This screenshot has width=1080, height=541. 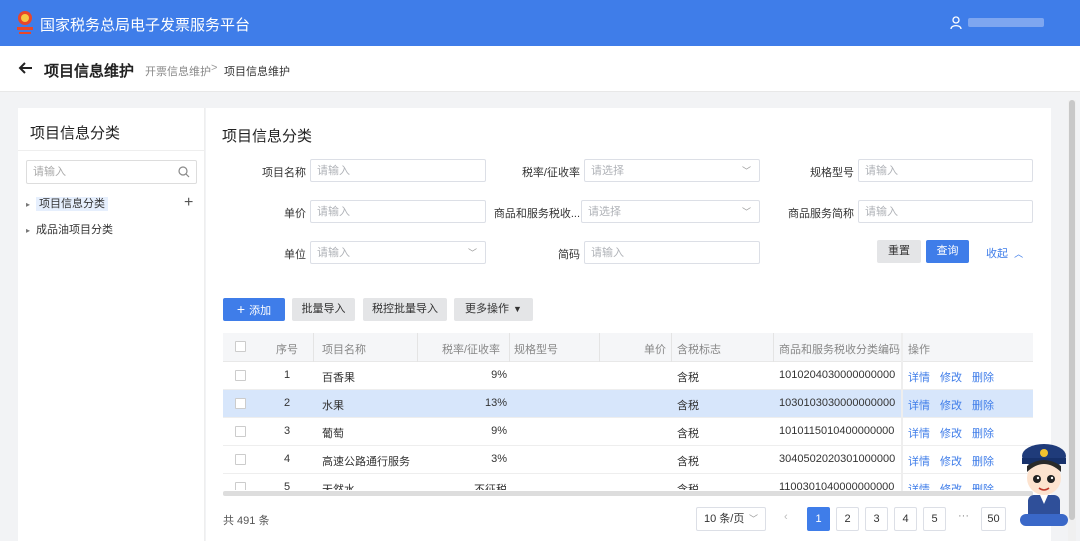 What do you see at coordinates (628, 432) in the screenshot?
I see `table-row: 3 葡萄 9% 含税 1010115010400000000 详情 修改 删除` at bounding box center [628, 432].